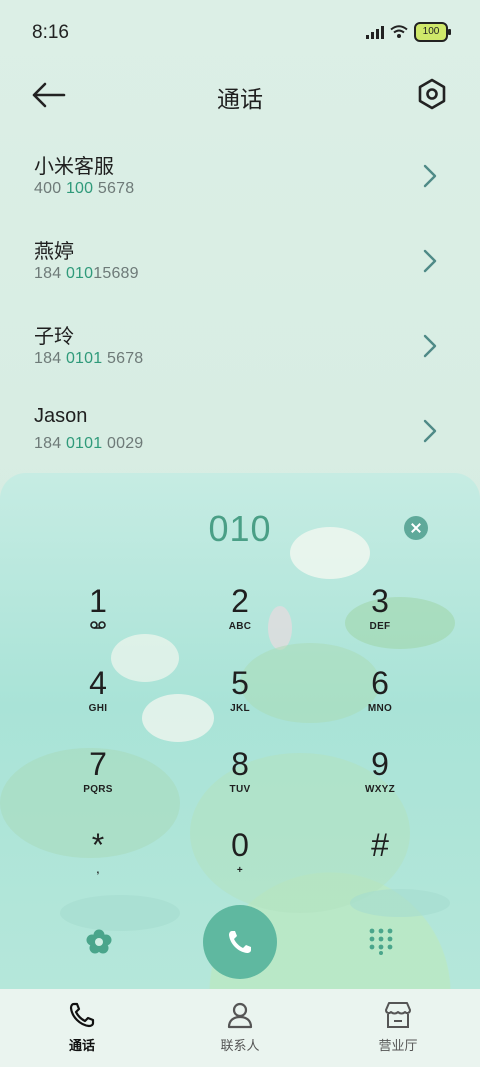 The height and width of the screenshot is (1067, 480). Describe the element at coordinates (375, 32) in the screenshot. I see `signal-icon` at that location.